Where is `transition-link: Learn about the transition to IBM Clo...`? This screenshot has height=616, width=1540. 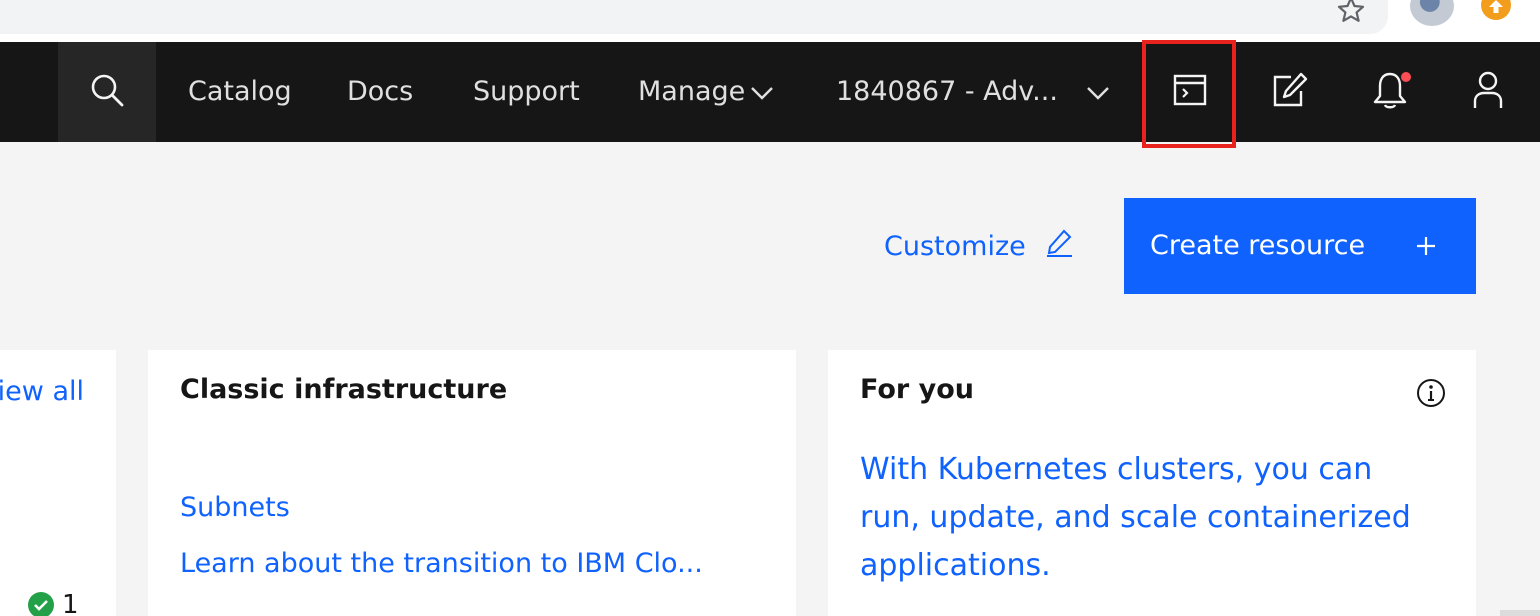 transition-link: Learn about the transition to IBM Clo... is located at coordinates (441, 563).